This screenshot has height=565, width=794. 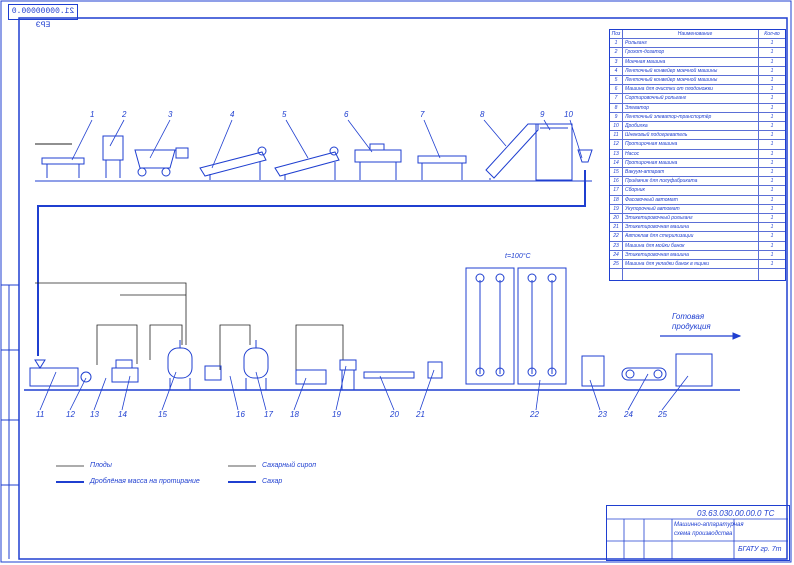 I want to click on spec-cell-pos: 21, so click(x=616, y=227).